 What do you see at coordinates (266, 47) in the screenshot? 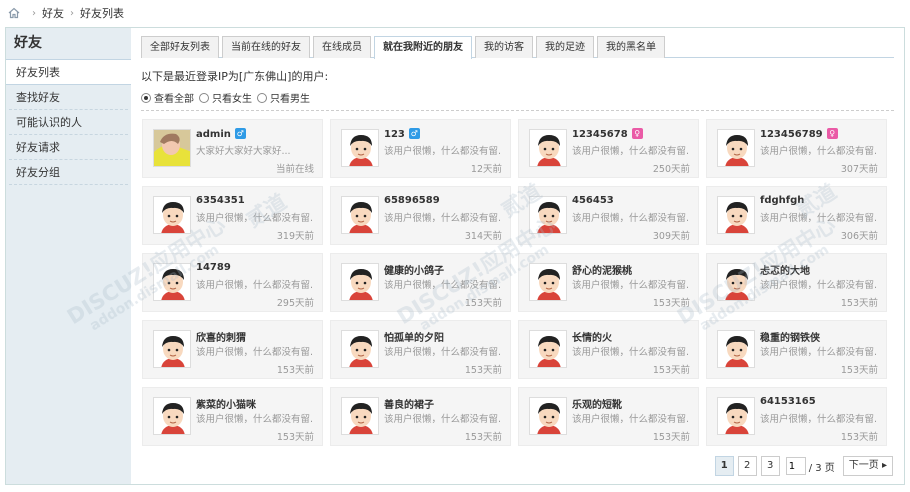
I see `tab-online-friends: 当前在线的好友` at bounding box center [266, 47].